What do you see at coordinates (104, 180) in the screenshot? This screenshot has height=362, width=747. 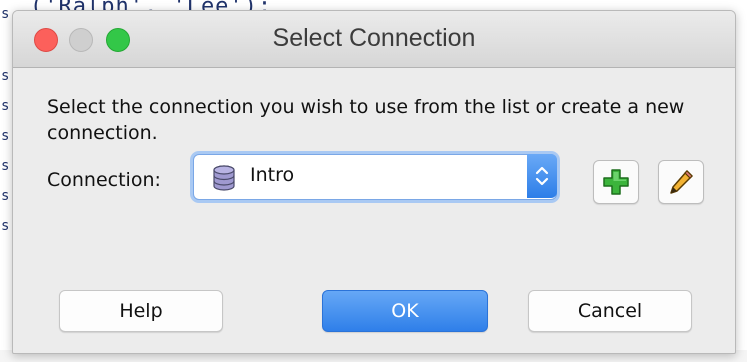 I see `connection-label: Connection:` at bounding box center [104, 180].